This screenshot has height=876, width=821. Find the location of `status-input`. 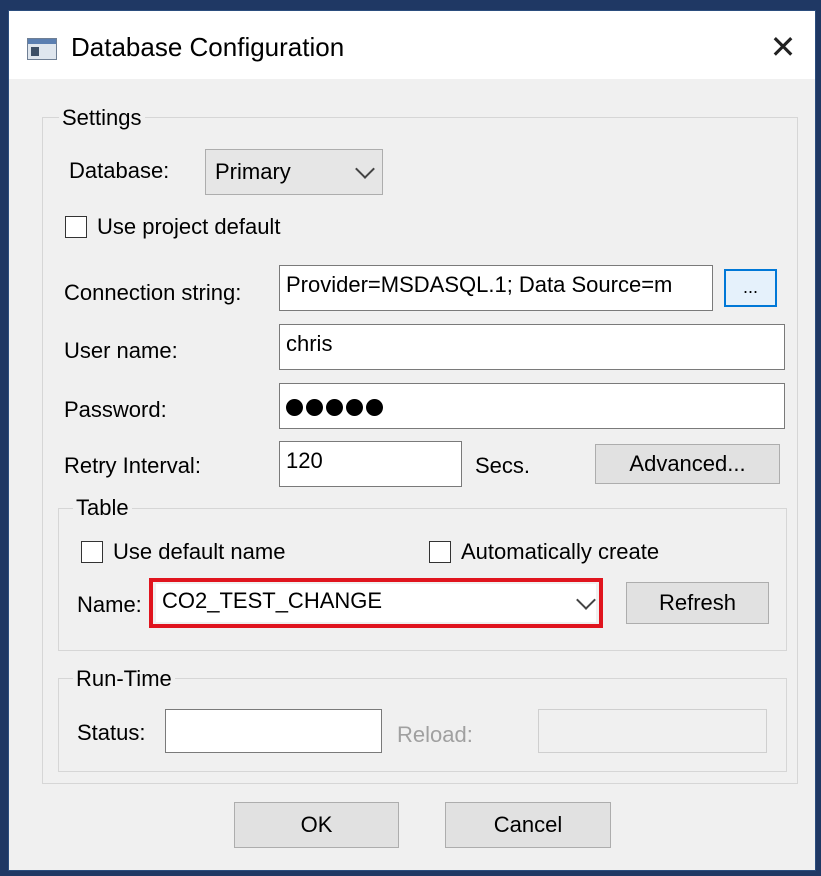

status-input is located at coordinates (273, 731).